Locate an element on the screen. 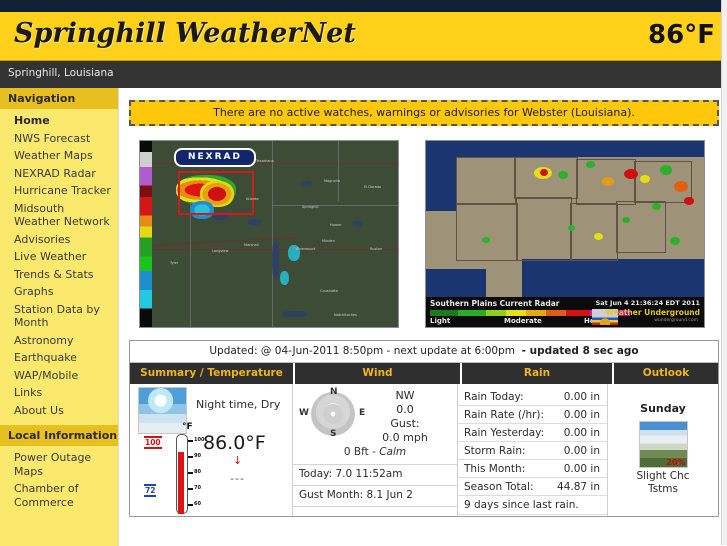  thermometer-tick-label: 80 is located at coordinates (197, 472).